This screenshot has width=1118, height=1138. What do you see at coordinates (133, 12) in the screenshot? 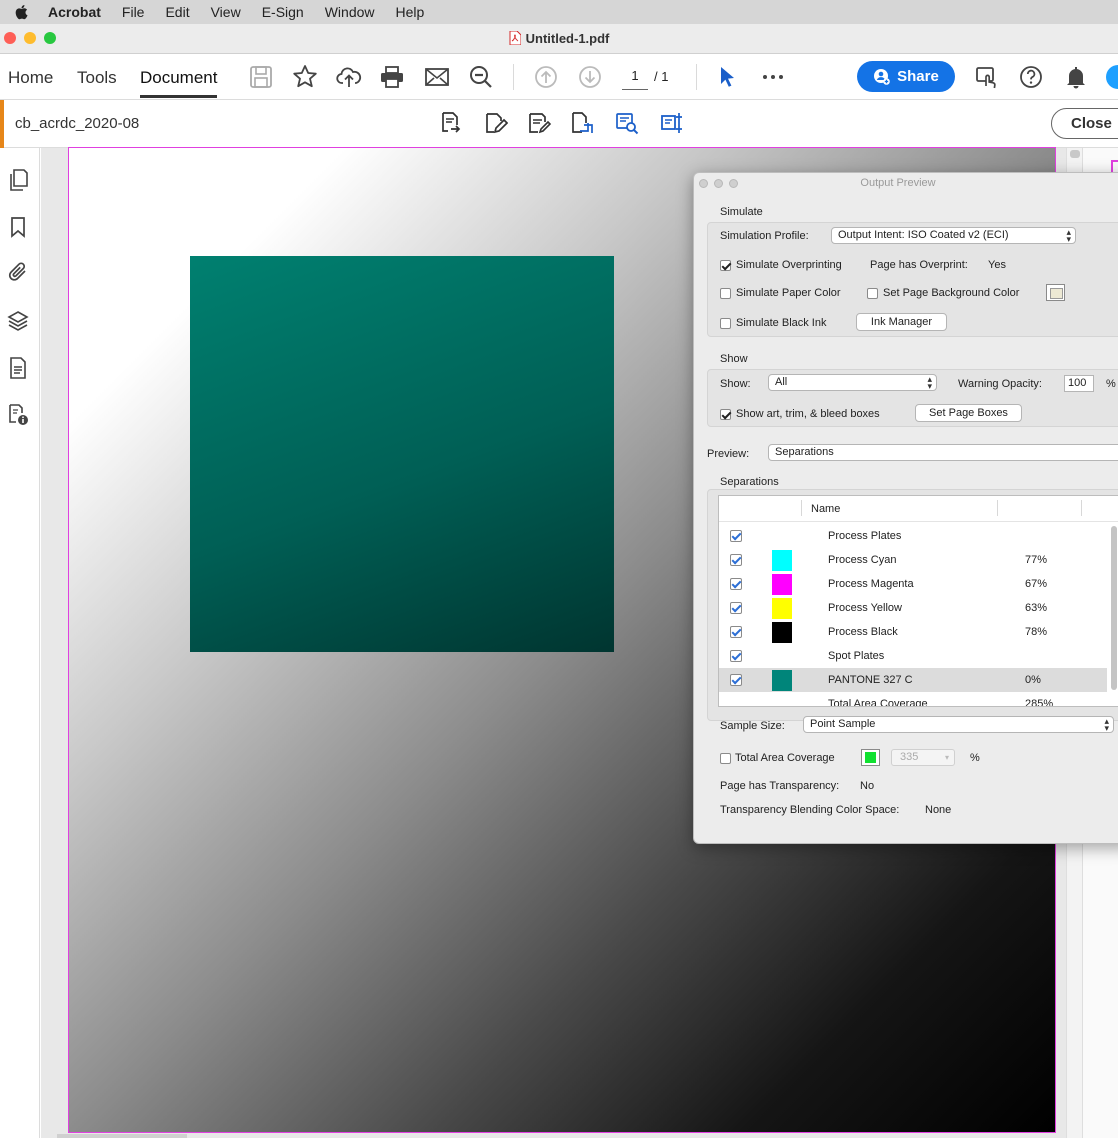
I see `menu-file: File` at bounding box center [133, 12].